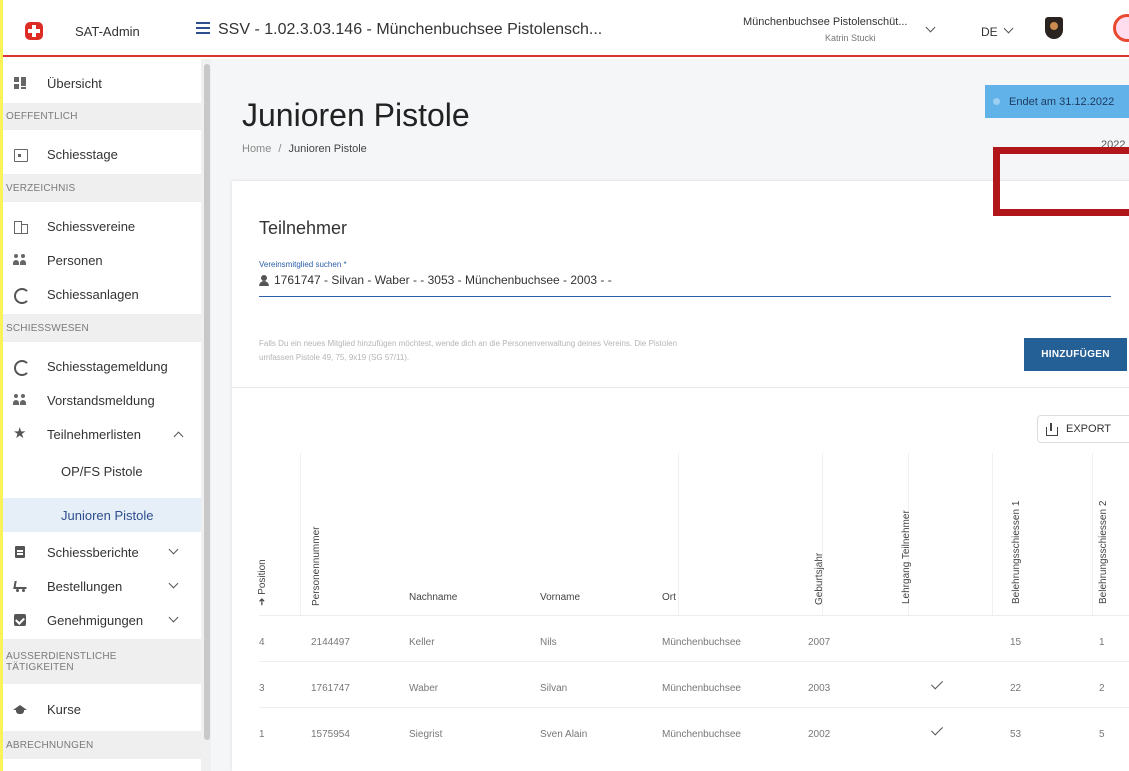 Image resolution: width=1129 pixels, height=771 pixels. What do you see at coordinates (102, 260) in the screenshot?
I see `sidebar-item-personen: Personen` at bounding box center [102, 260].